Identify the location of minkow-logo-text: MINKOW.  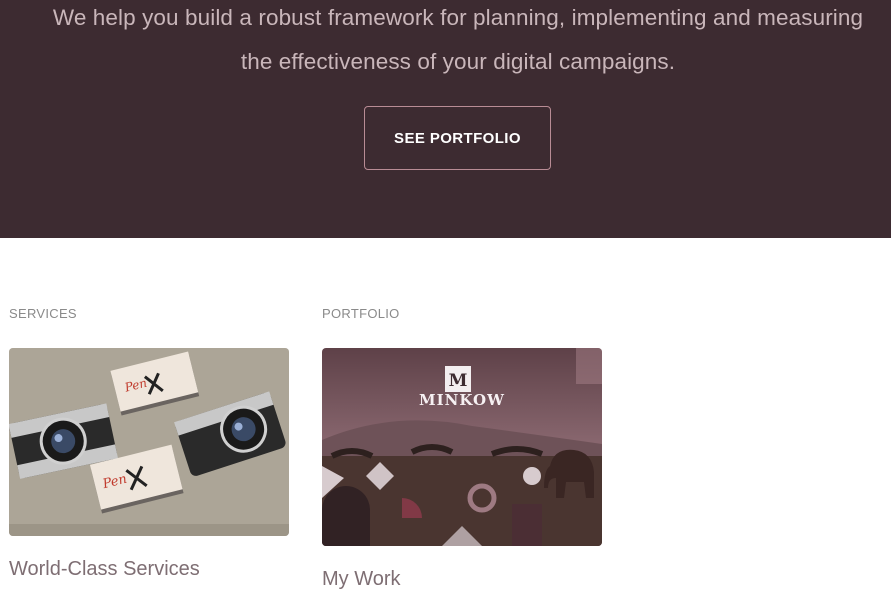
(462, 400).